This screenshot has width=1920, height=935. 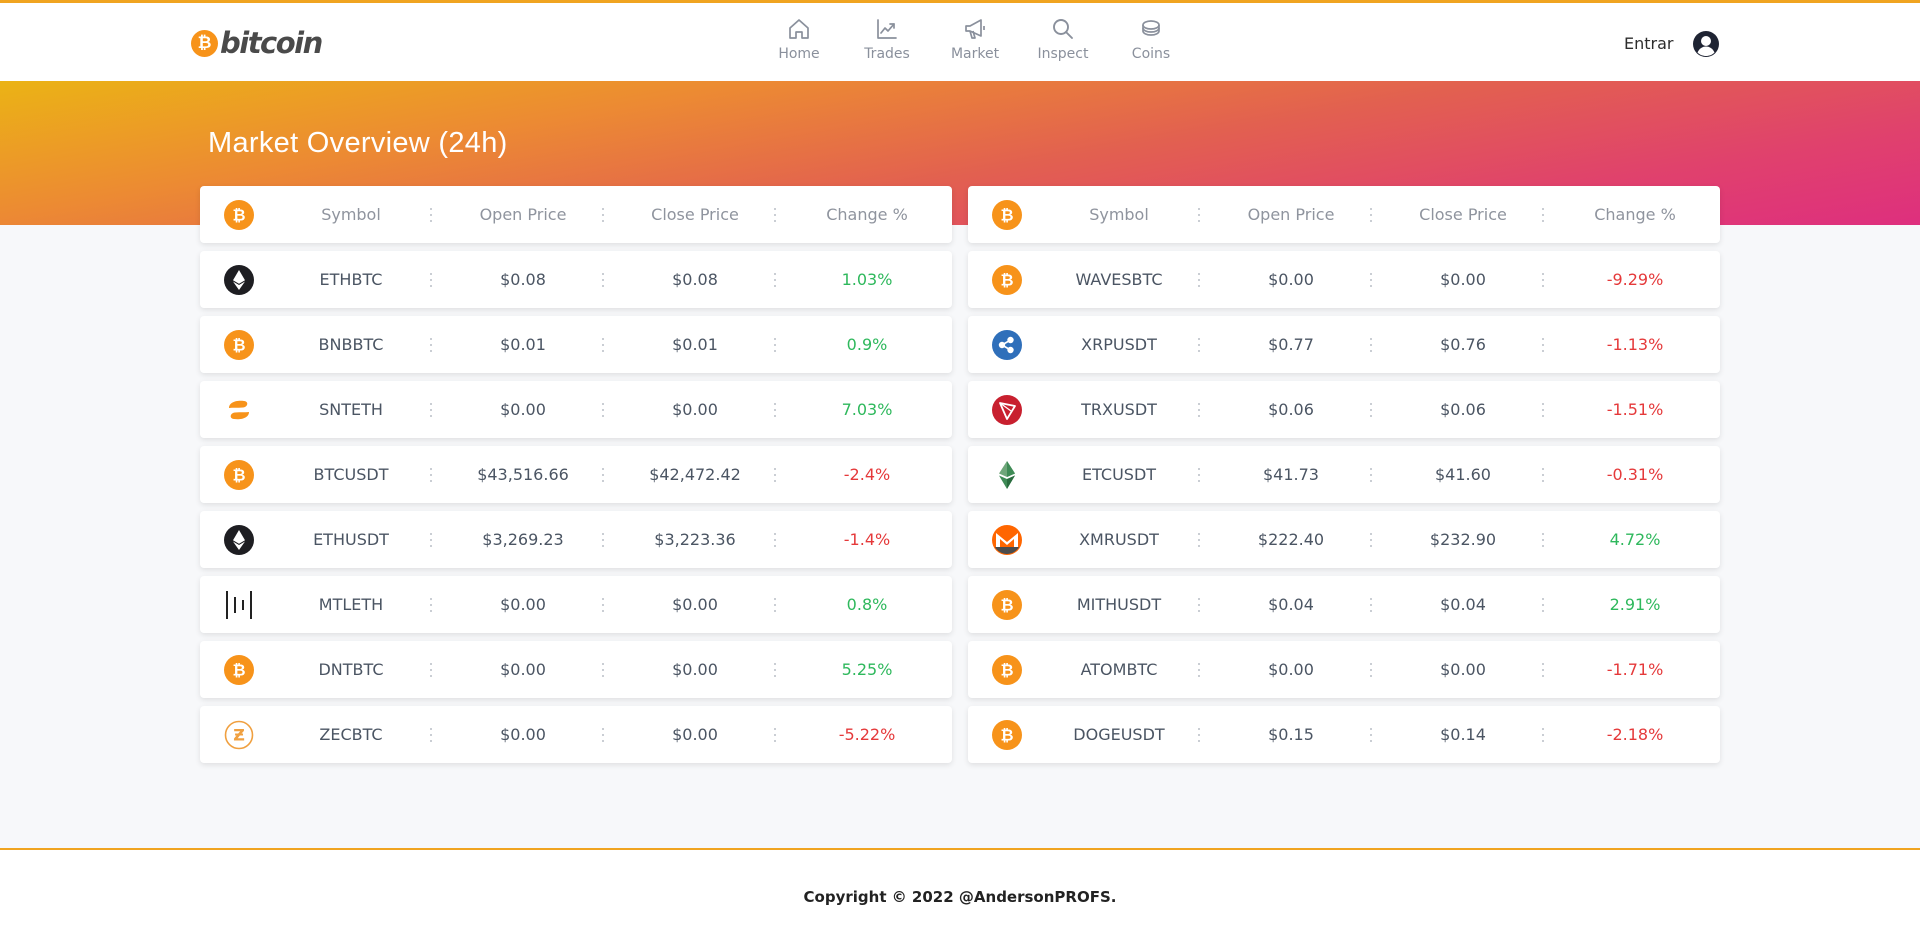 I want to click on close-price-cell: $3,223.36, so click(x=695, y=539).